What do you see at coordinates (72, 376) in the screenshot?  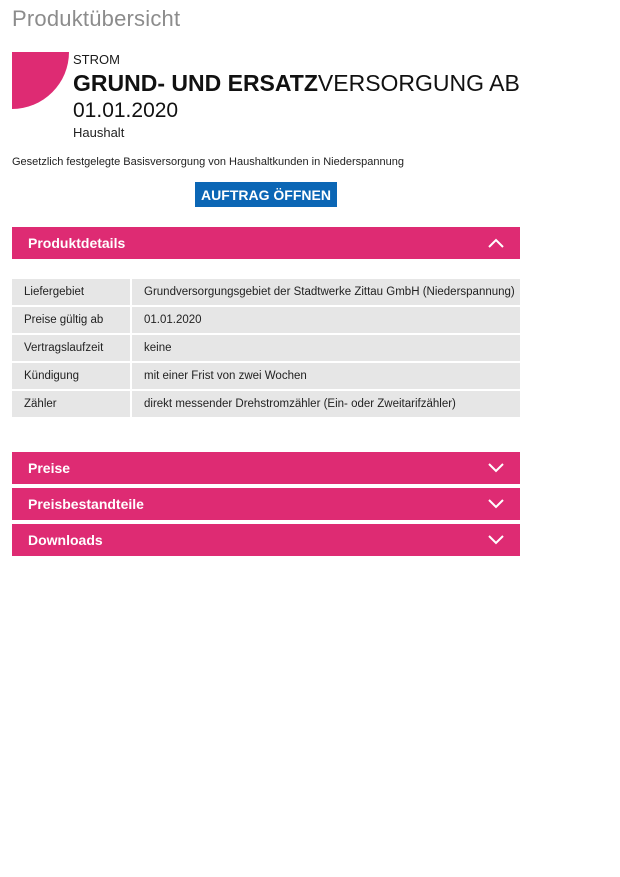 I see `detail-key: Kündigung` at bounding box center [72, 376].